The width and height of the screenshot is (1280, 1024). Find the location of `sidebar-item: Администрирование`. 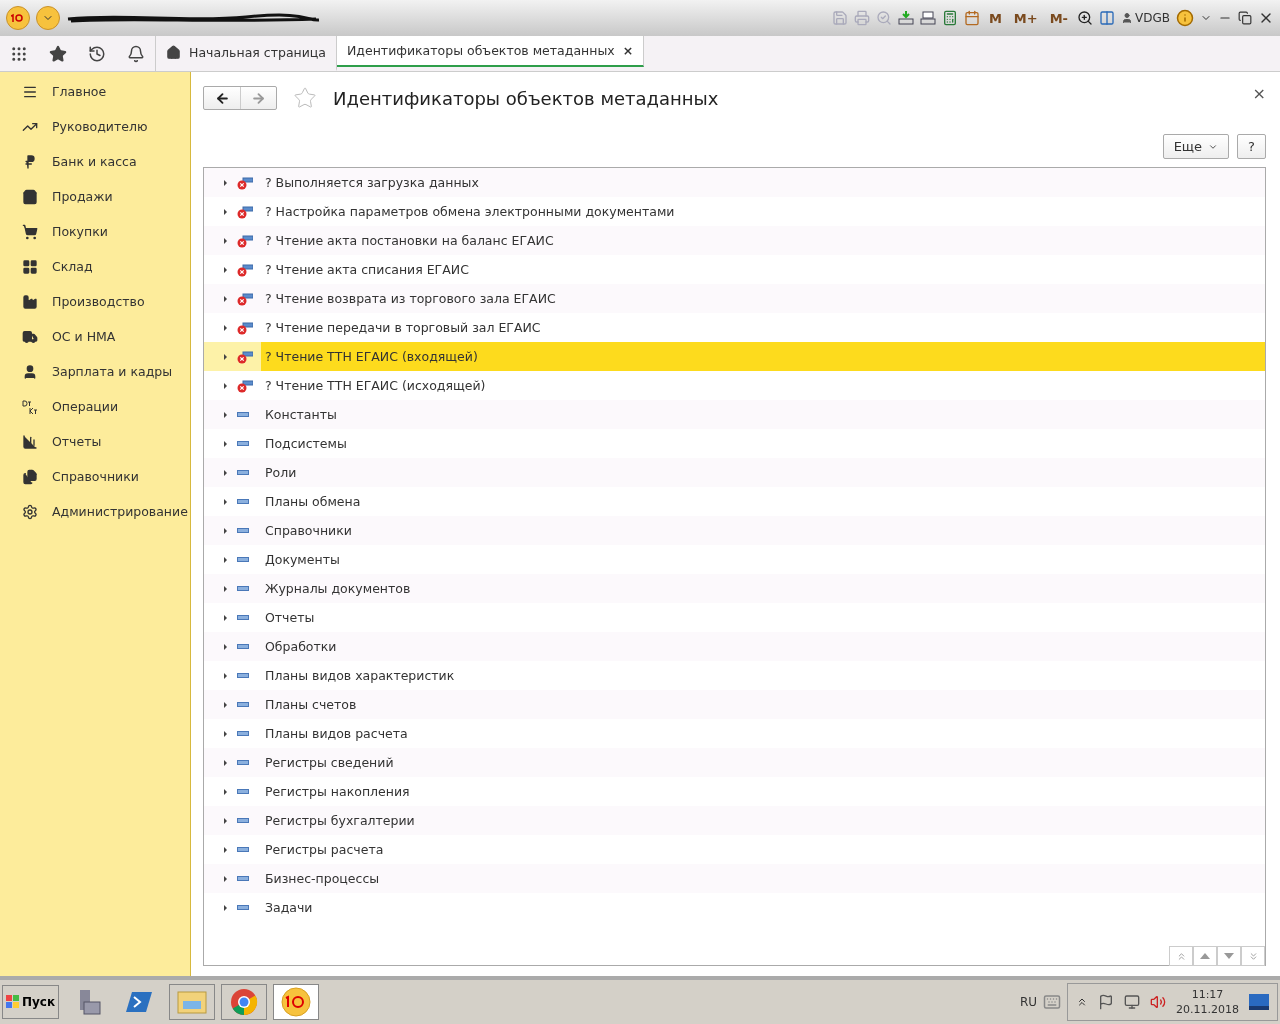

sidebar-item: Администрирование is located at coordinates (95, 511).